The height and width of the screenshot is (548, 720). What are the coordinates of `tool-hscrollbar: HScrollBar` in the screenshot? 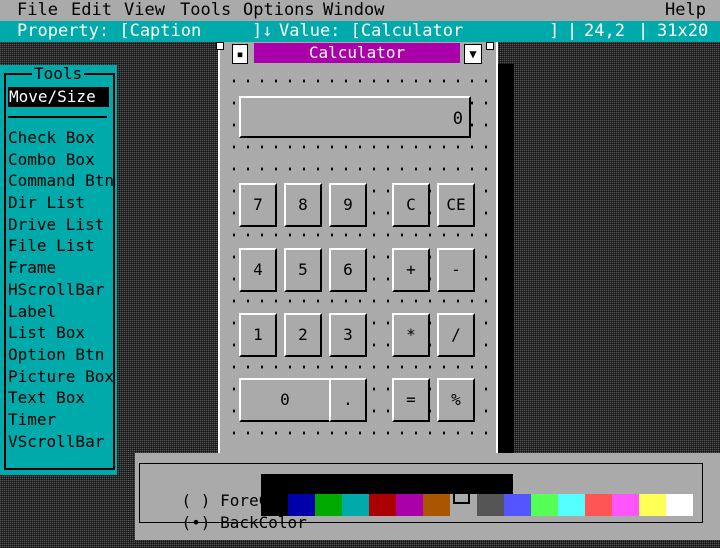 It's located at (61, 292).